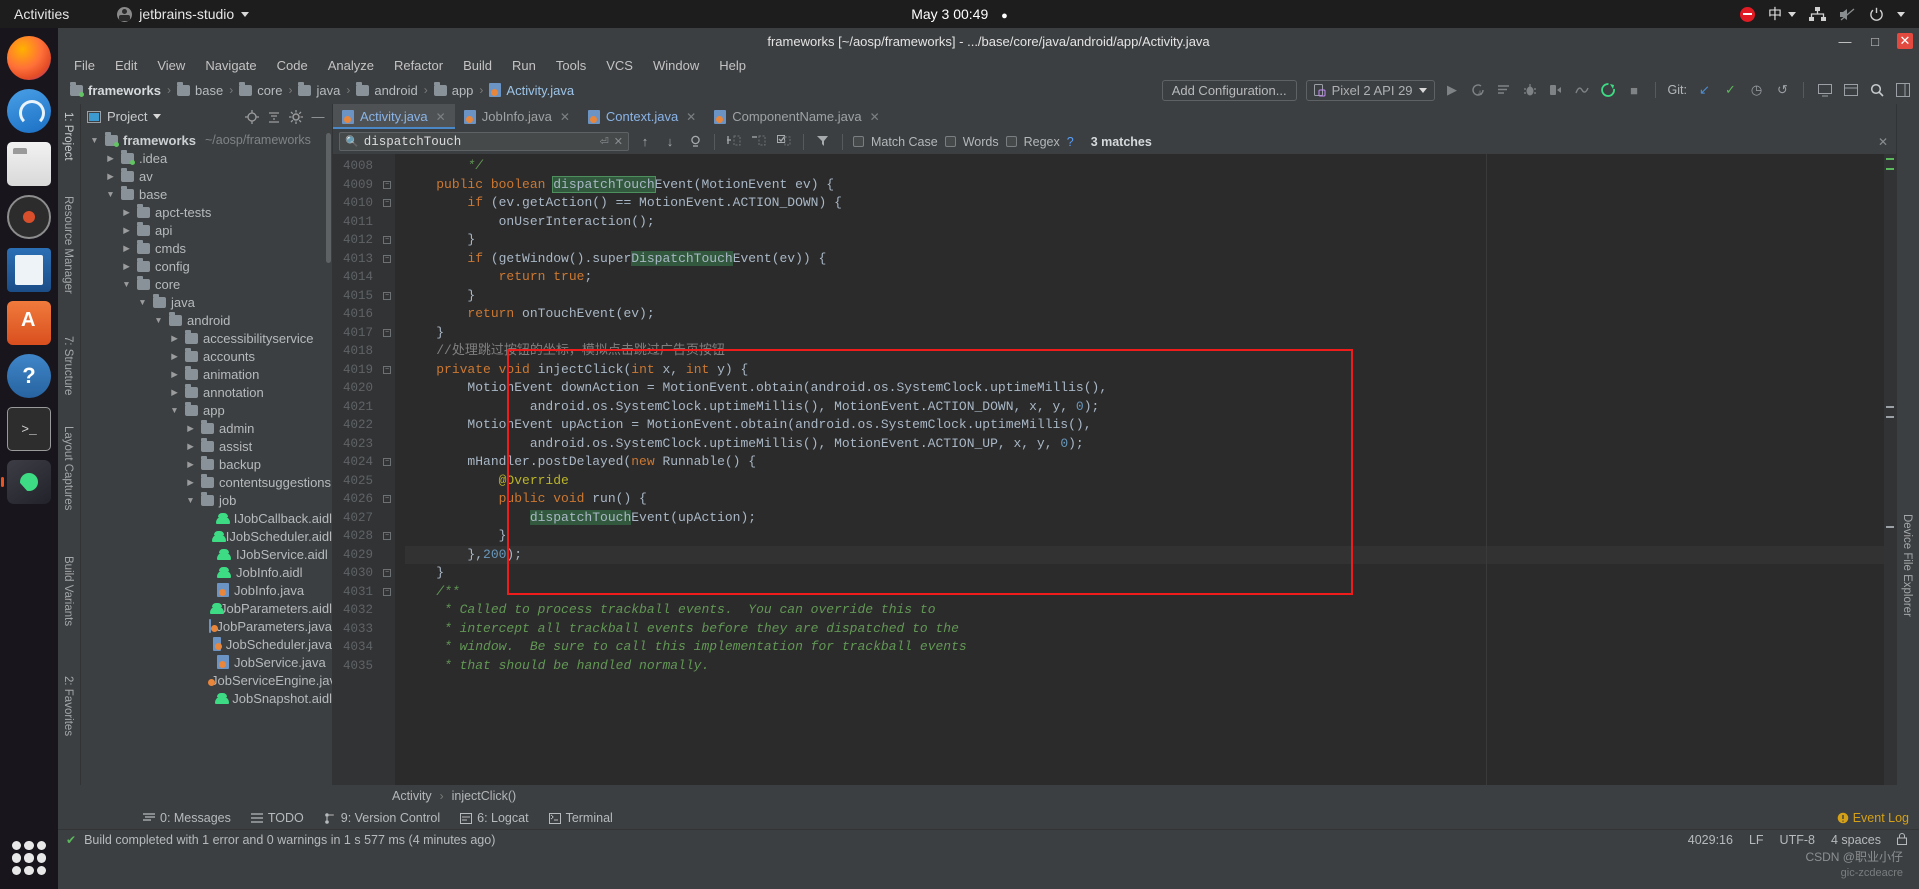  Describe the element at coordinates (676, 65) in the screenshot. I see `menu-window: Window` at that location.